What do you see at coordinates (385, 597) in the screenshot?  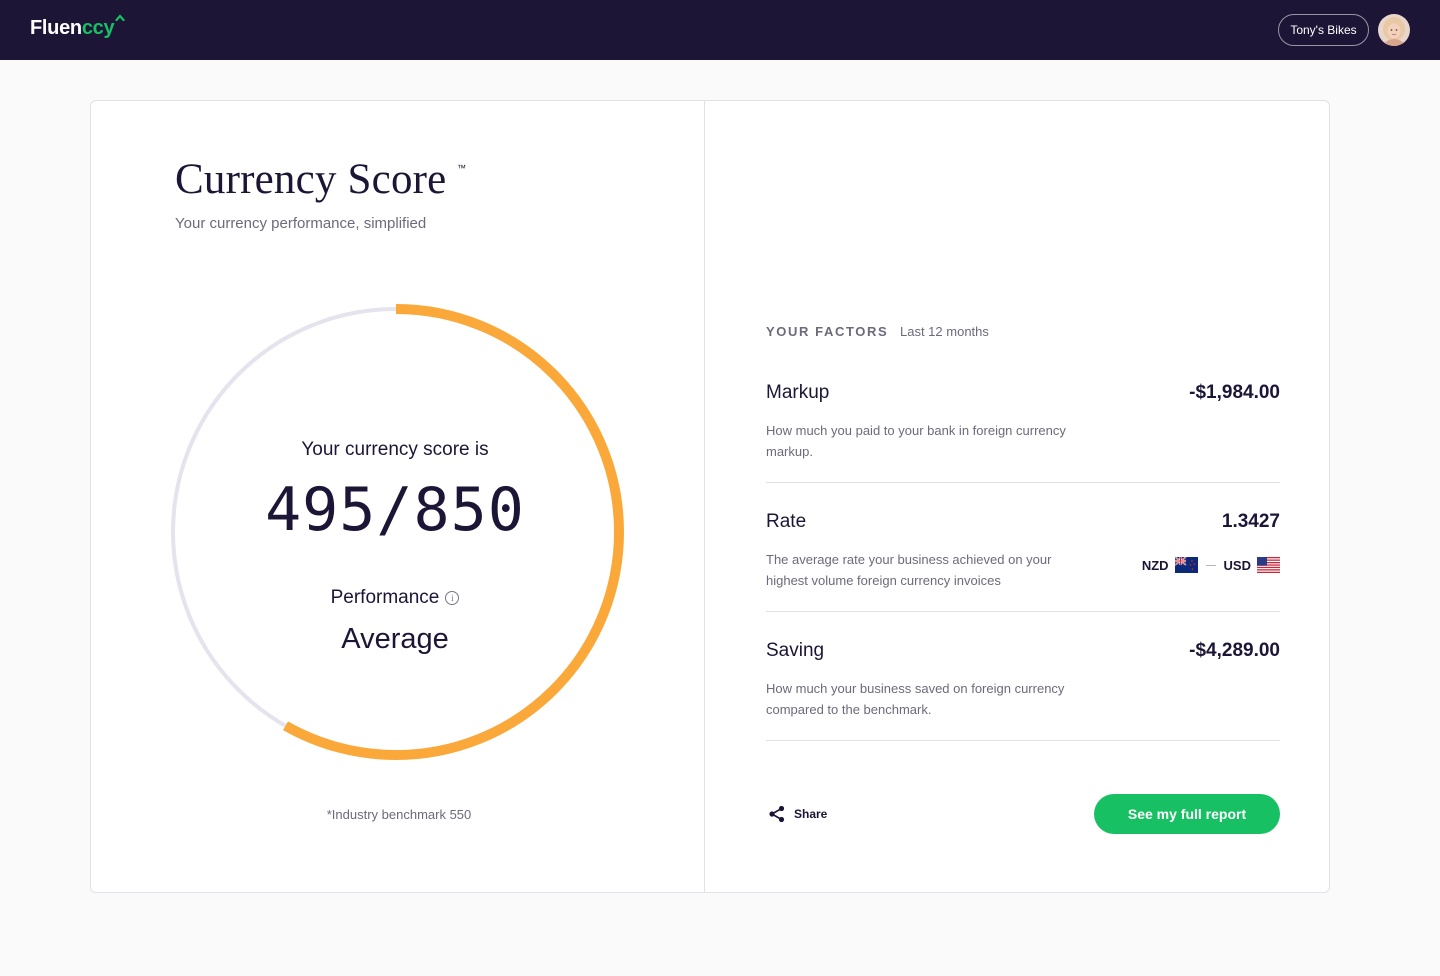 I see `performance-label: Performance` at bounding box center [385, 597].